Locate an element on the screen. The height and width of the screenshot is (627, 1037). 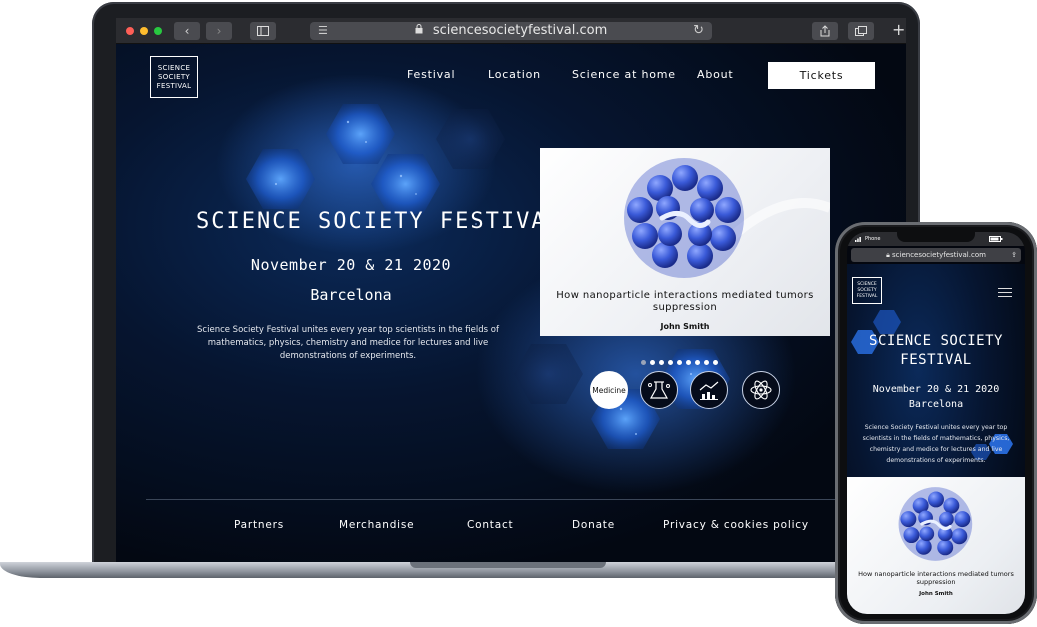
share-button is located at coordinates (825, 31).